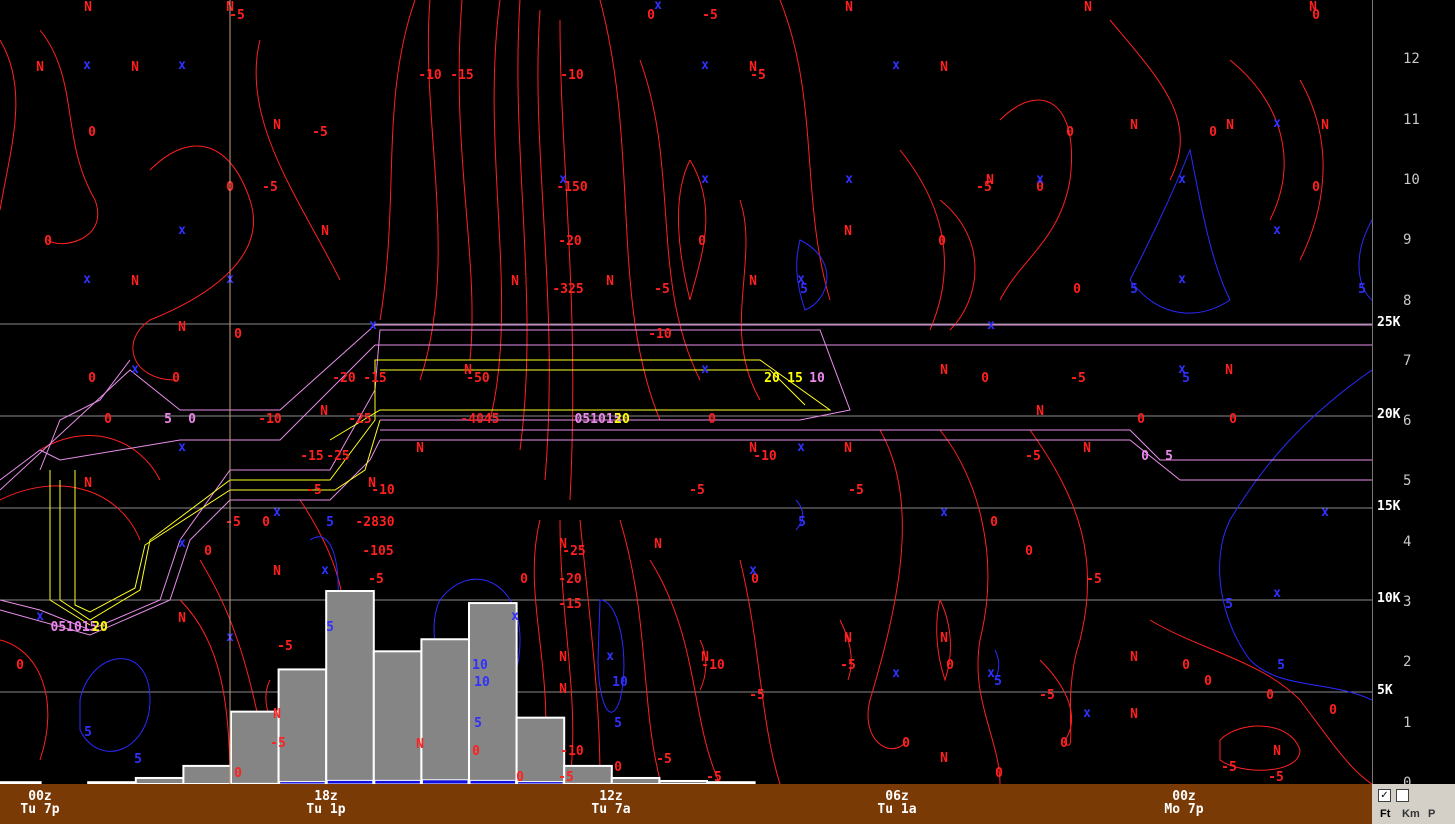 Image resolution: width=1455 pixels, height=824 pixels. I want to click on unit-km-button: Km, so click(1411, 814).